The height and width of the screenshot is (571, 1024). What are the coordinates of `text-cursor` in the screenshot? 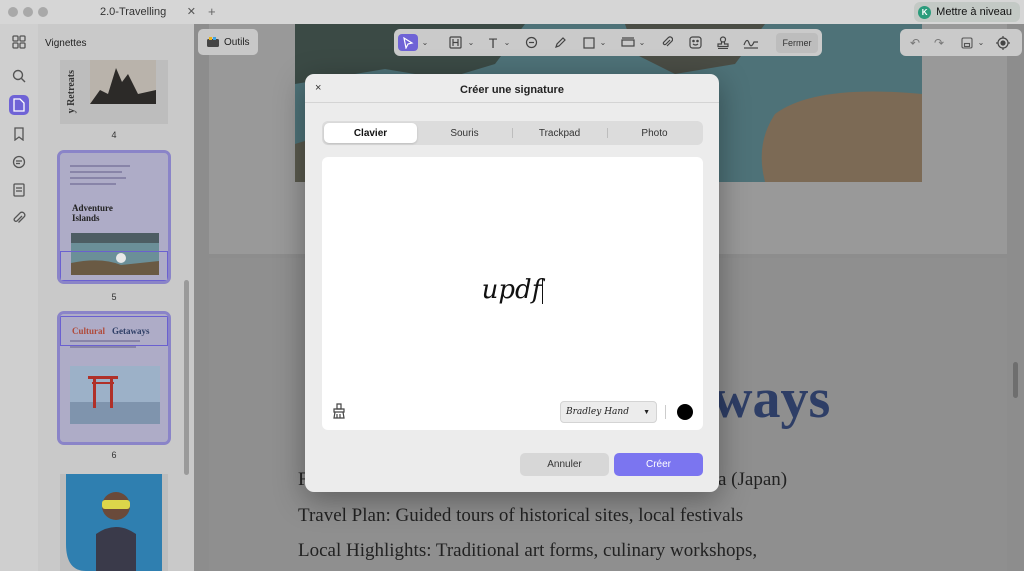 It's located at (543, 291).